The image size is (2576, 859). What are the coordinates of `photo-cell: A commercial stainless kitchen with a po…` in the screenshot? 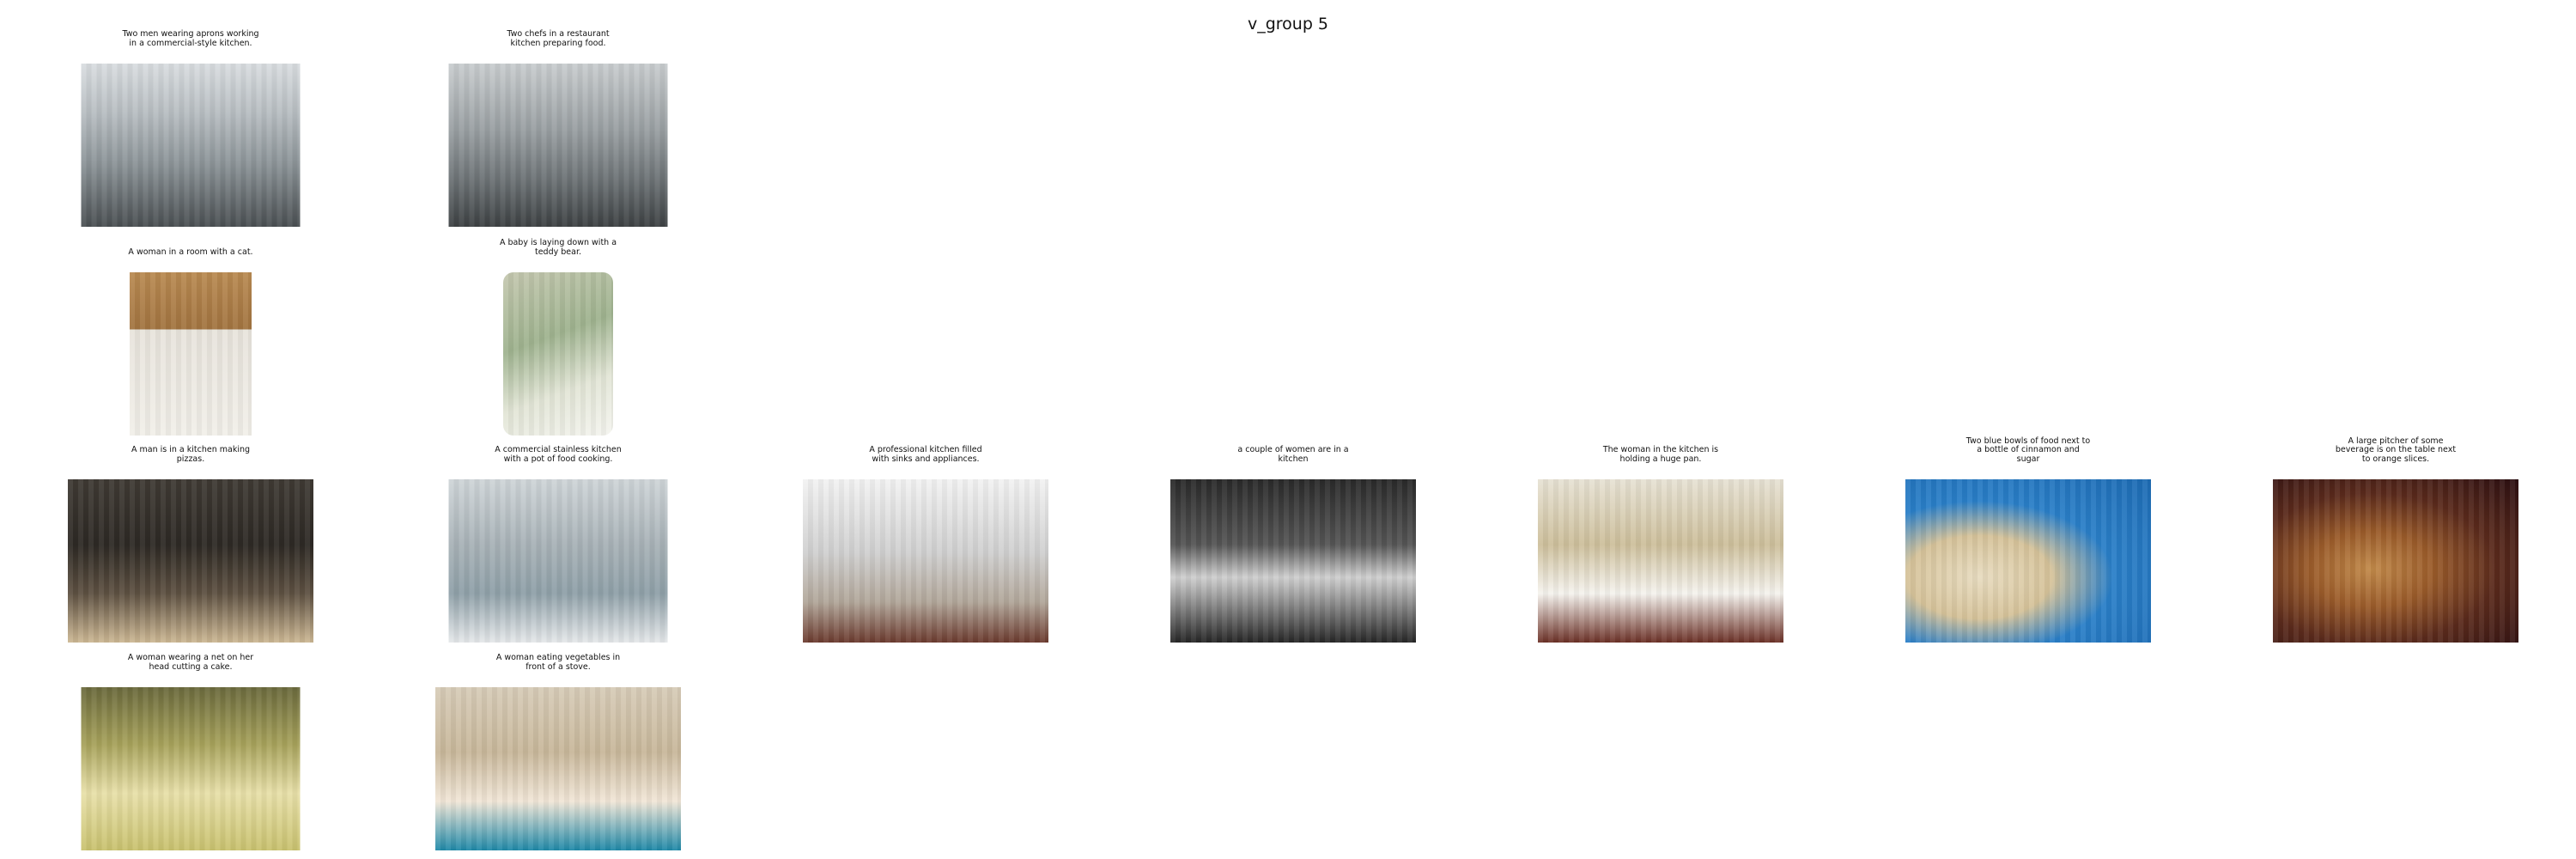 It's located at (558, 541).